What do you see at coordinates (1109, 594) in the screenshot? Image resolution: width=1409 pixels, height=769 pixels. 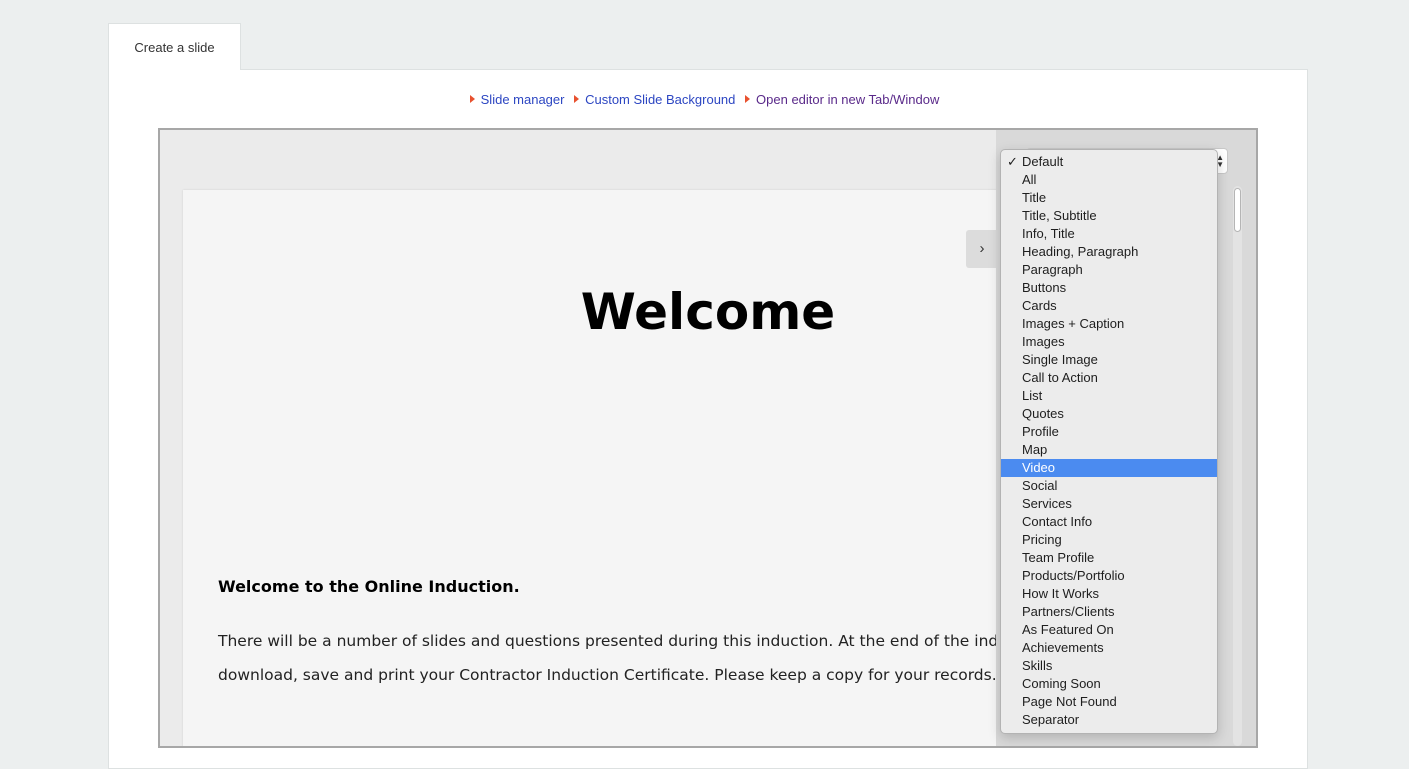 I see `layout-option: How It Works` at bounding box center [1109, 594].